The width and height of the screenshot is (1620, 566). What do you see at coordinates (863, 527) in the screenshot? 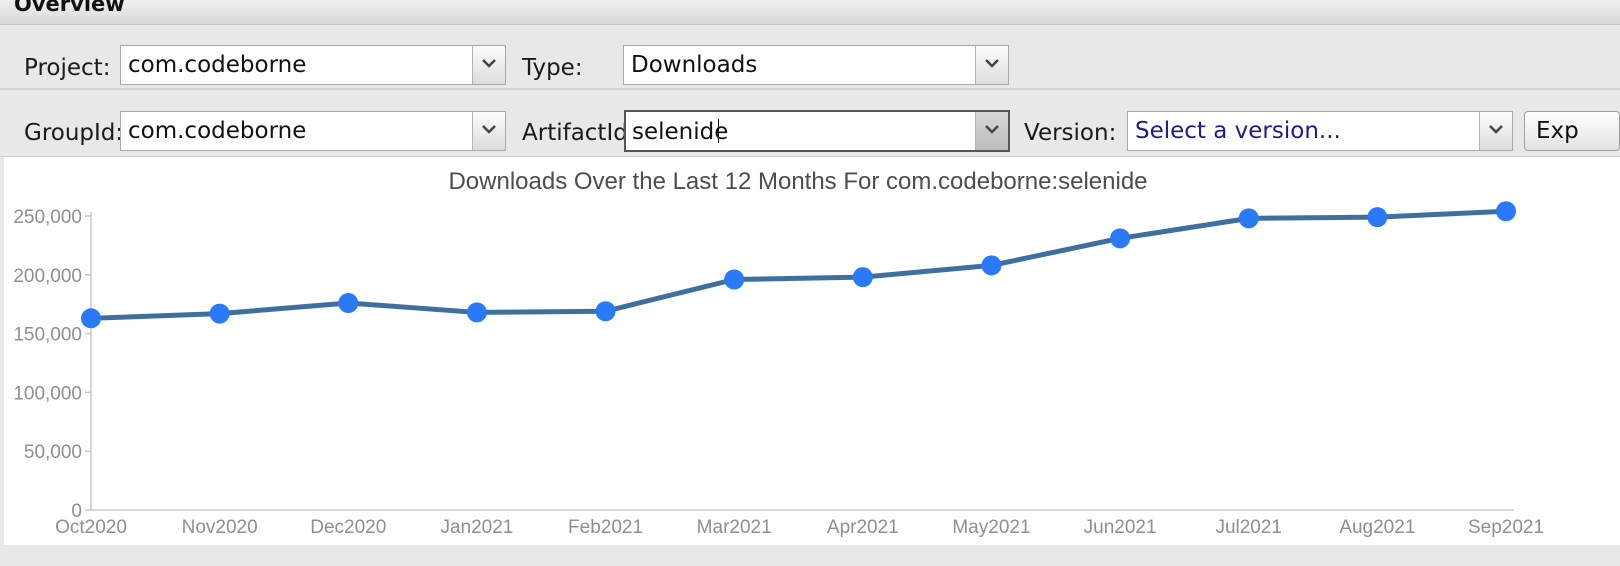
I see `x-tick-label: Apr2021` at bounding box center [863, 527].